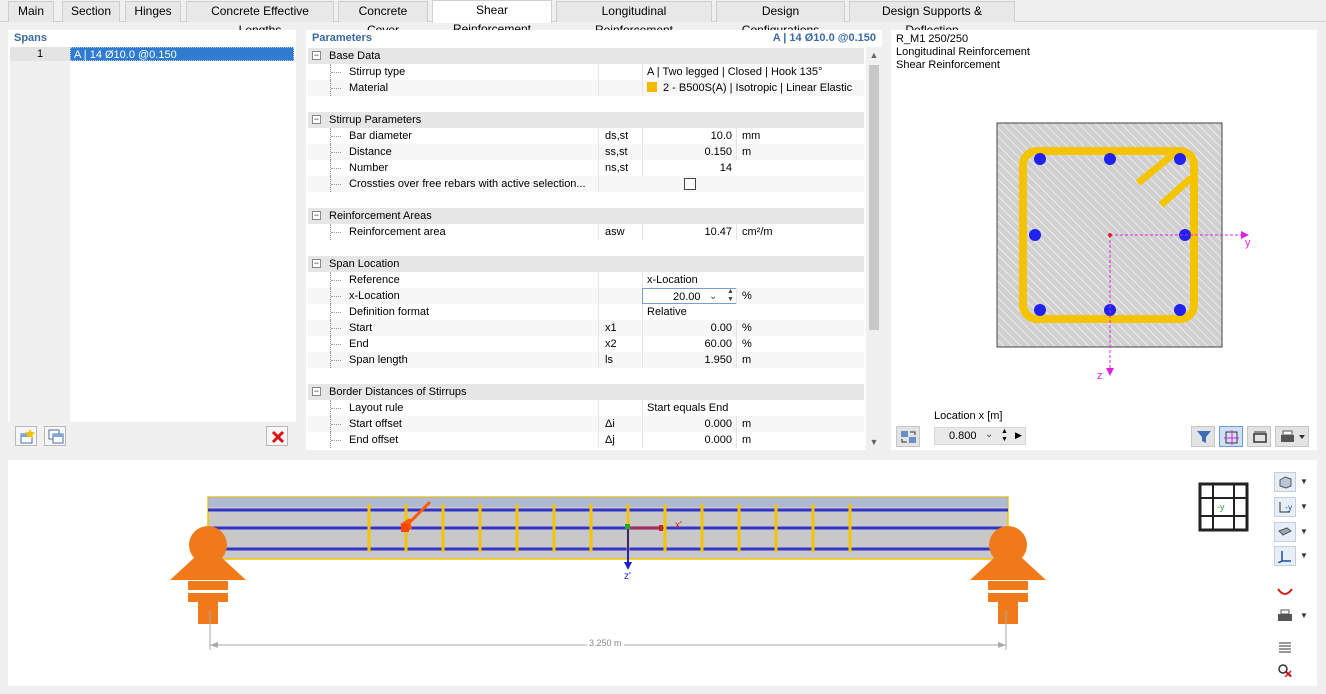 The width and height of the screenshot is (1326, 694). Describe the element at coordinates (1292, 532) in the screenshot. I see `render-mode-button: ▼` at that location.